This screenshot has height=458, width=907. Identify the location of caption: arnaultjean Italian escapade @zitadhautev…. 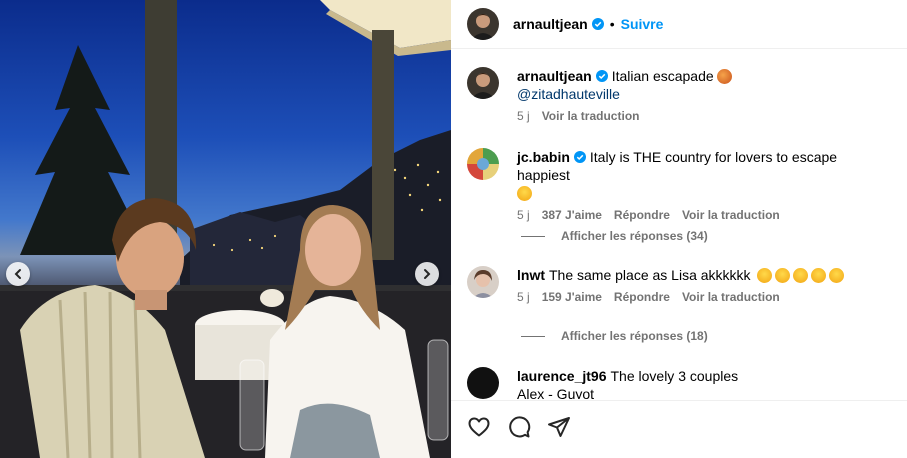
(682, 95).